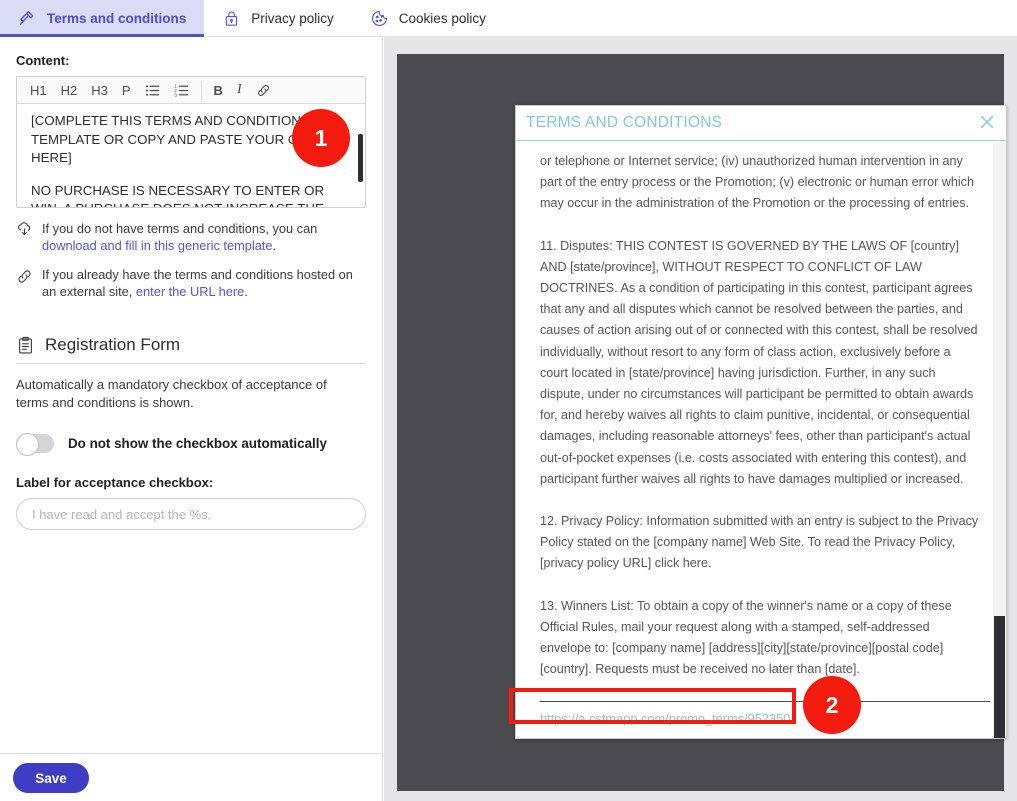 The image size is (1017, 801). I want to click on italic-button: I, so click(239, 90).